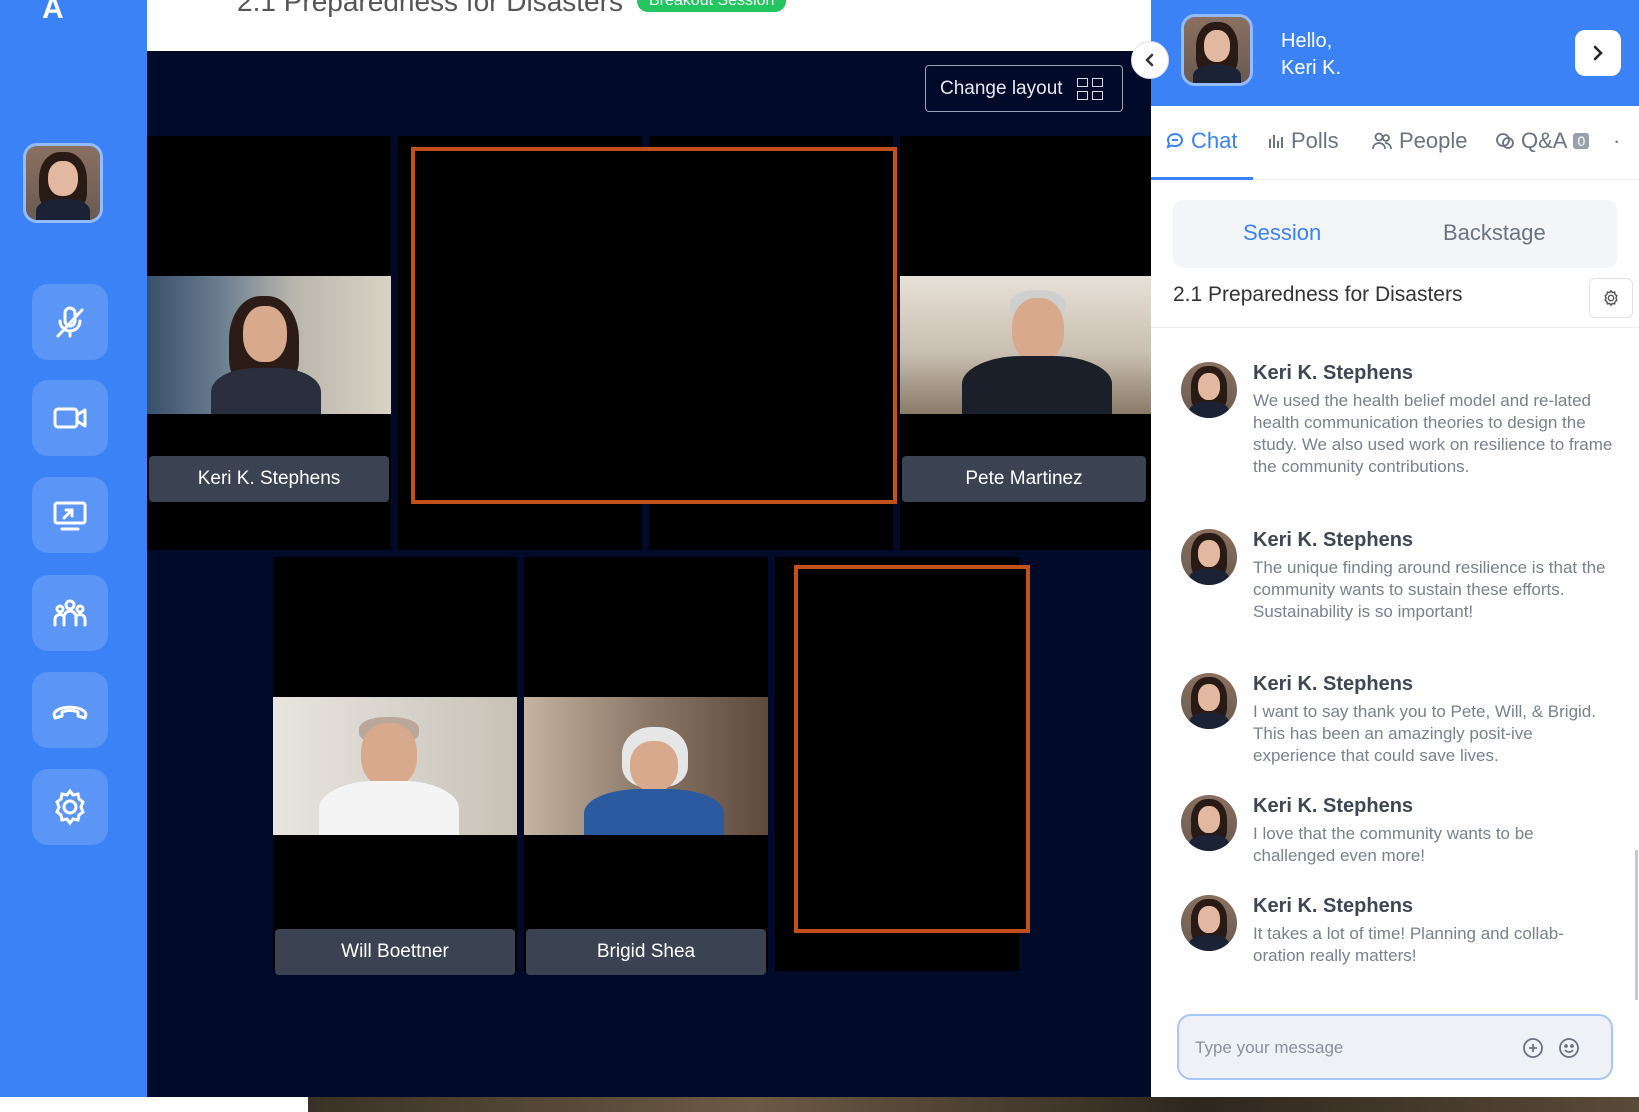 This screenshot has width=1639, height=1112. I want to click on tab-qa: Q&A 0, so click(1542, 141).